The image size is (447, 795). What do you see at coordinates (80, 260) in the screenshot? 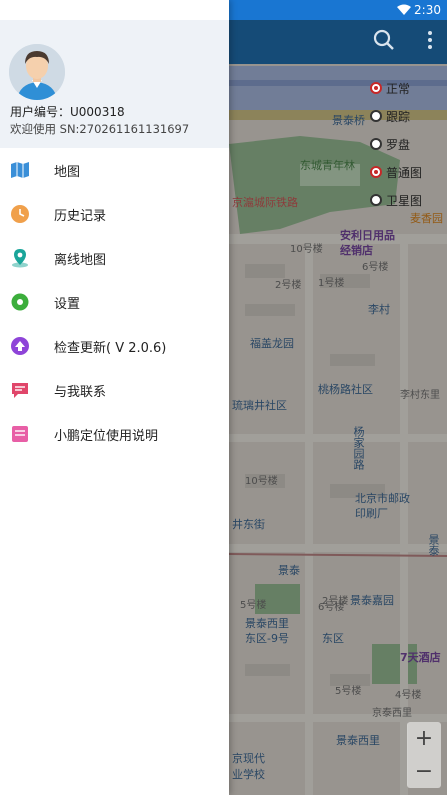
I see `menu-item-label: 离线地图` at bounding box center [80, 260].